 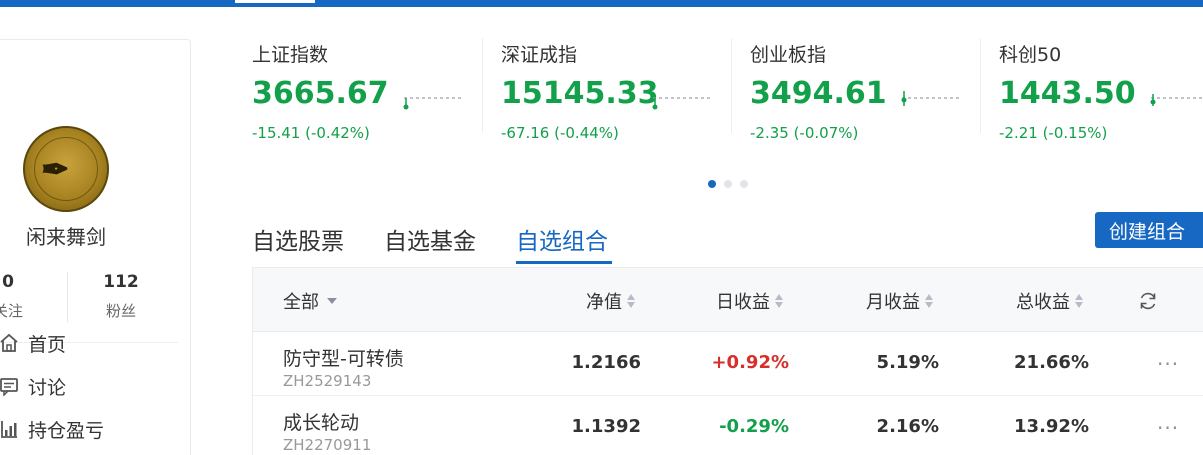 I want to click on portfolio-name: 成长轮动, so click(x=321, y=421).